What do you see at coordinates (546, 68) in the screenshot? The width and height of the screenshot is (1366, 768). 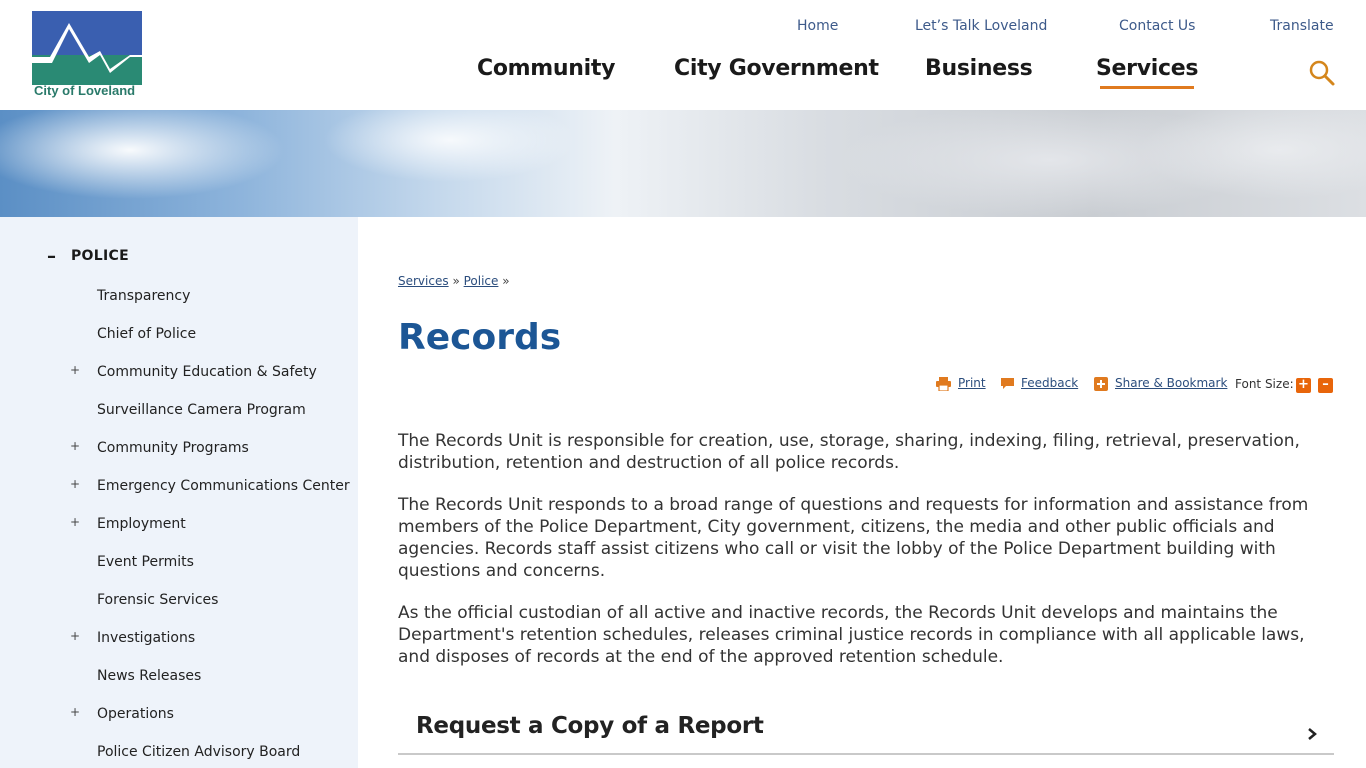 I see `nav-community: Community` at bounding box center [546, 68].